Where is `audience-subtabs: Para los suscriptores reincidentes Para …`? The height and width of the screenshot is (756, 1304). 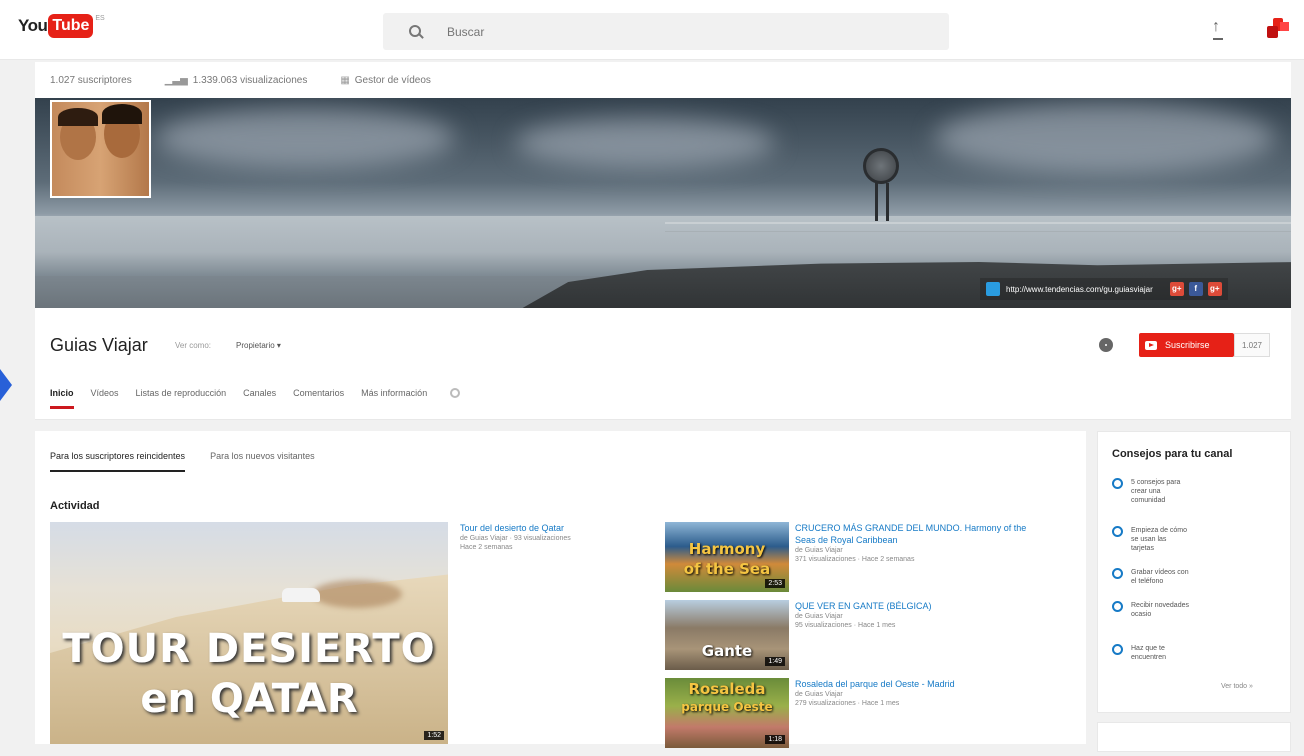
audience-subtabs: Para los suscriptores reincidentes Para … is located at coordinates (195, 461).